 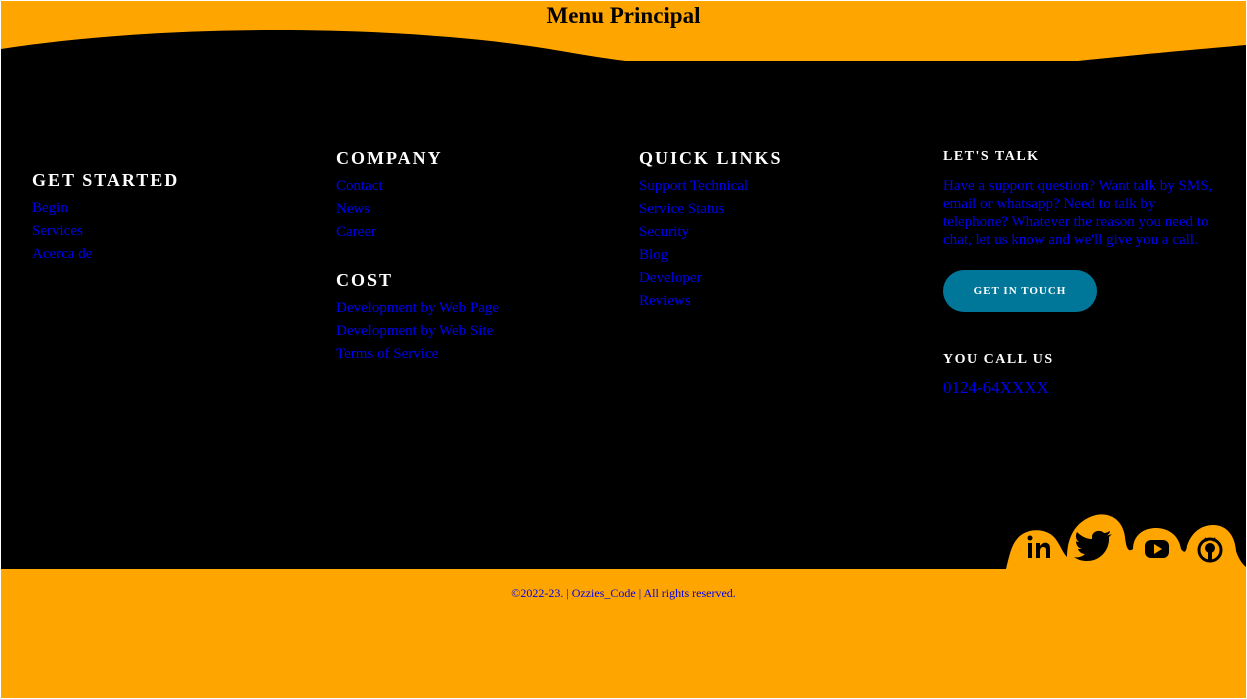 What do you see at coordinates (541, 593) in the screenshot?
I see `copyright-prefix: ©2022-23. |` at bounding box center [541, 593].